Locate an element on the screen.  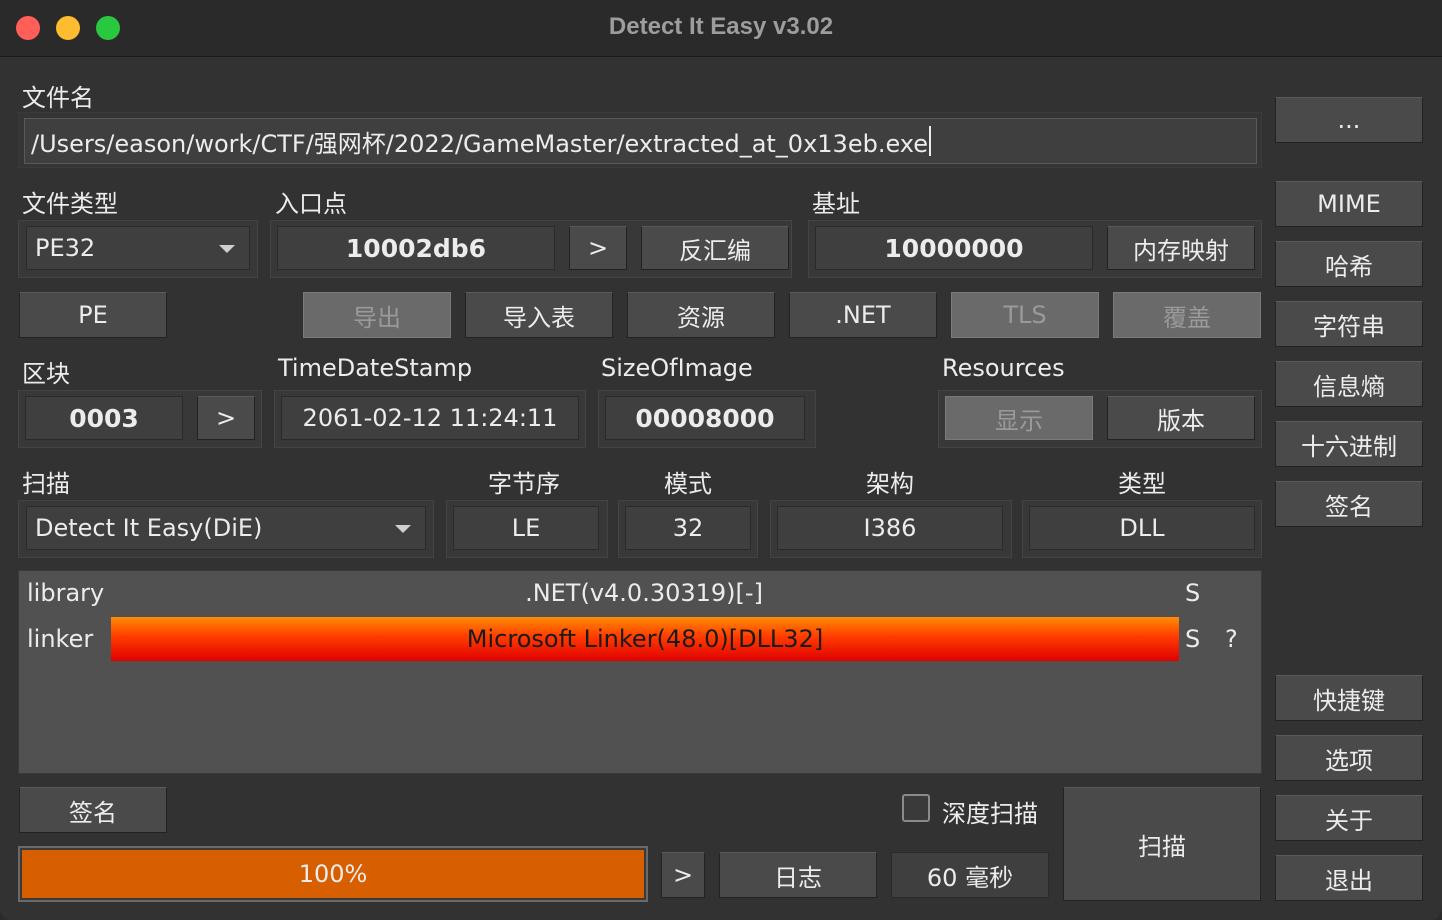
scan-button: 扫描 is located at coordinates (1162, 844).